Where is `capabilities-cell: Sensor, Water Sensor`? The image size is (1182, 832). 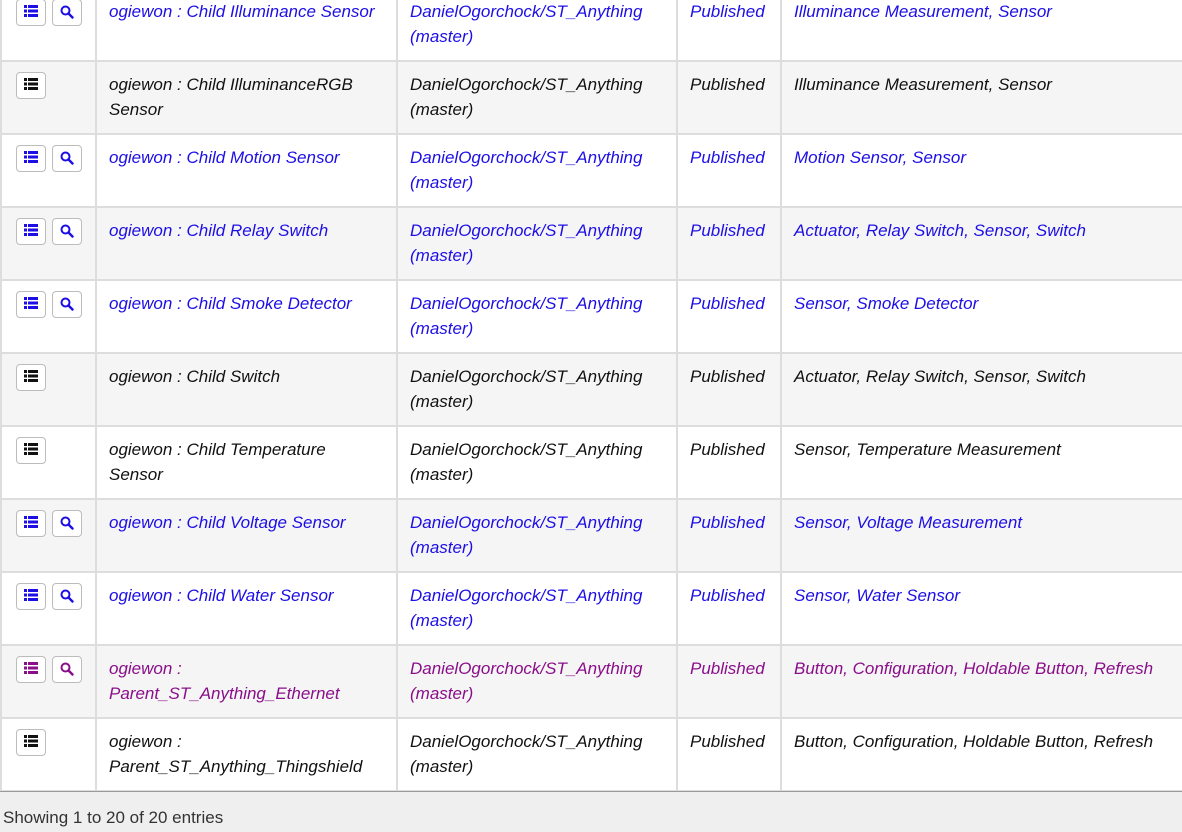 capabilities-cell: Sensor, Water Sensor is located at coordinates (981, 608).